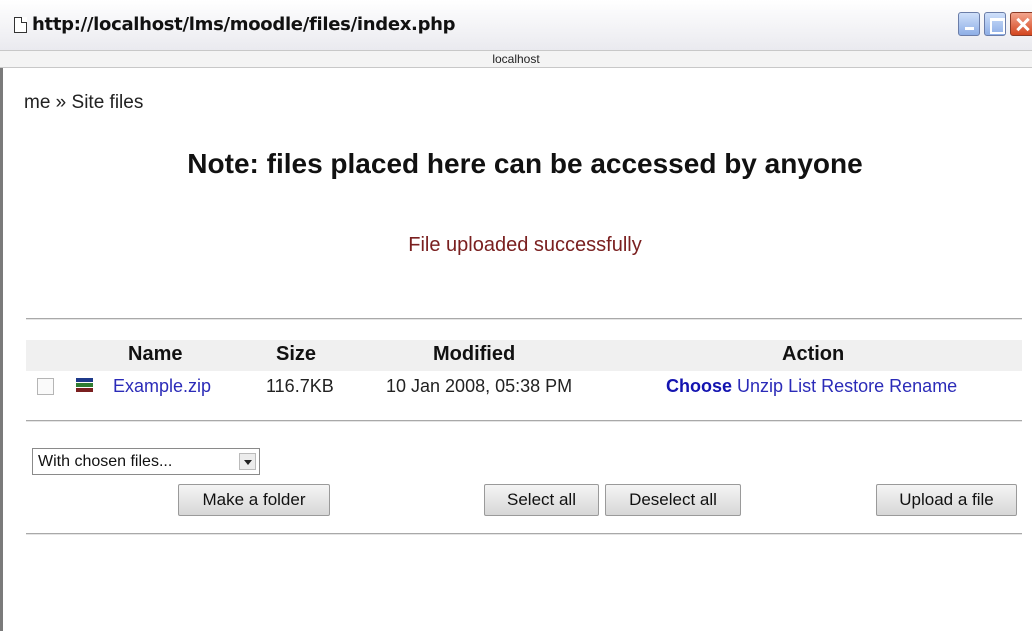  I want to click on unzip-link: Unzip, so click(760, 386).